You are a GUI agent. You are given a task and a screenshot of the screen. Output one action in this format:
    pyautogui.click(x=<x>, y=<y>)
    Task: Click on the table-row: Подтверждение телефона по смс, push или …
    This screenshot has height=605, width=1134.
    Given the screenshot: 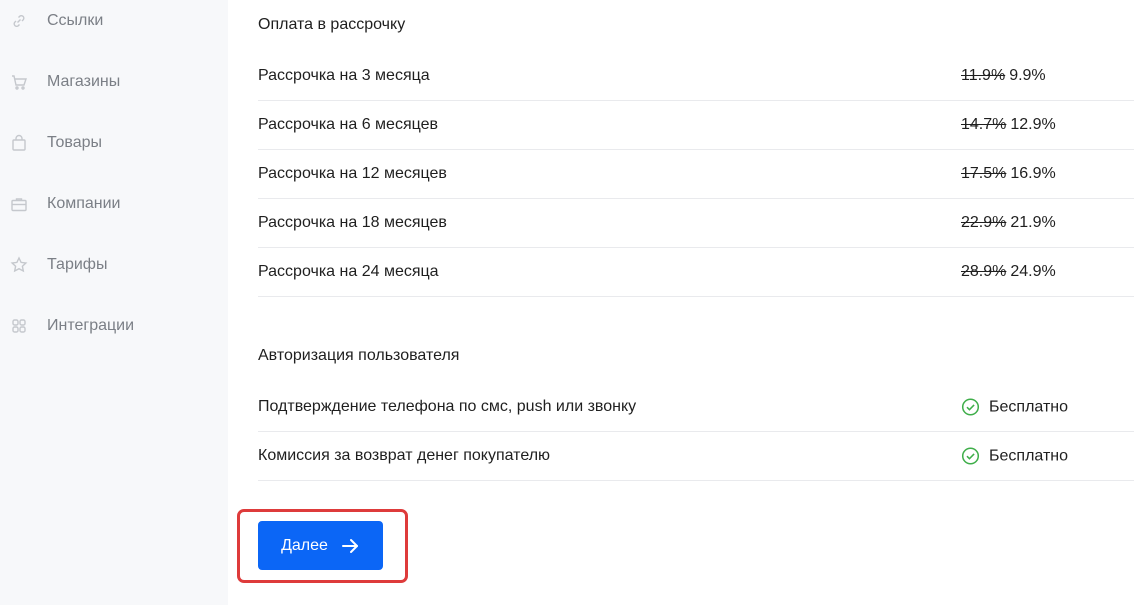 What is the action you would take?
    pyautogui.click(x=696, y=407)
    